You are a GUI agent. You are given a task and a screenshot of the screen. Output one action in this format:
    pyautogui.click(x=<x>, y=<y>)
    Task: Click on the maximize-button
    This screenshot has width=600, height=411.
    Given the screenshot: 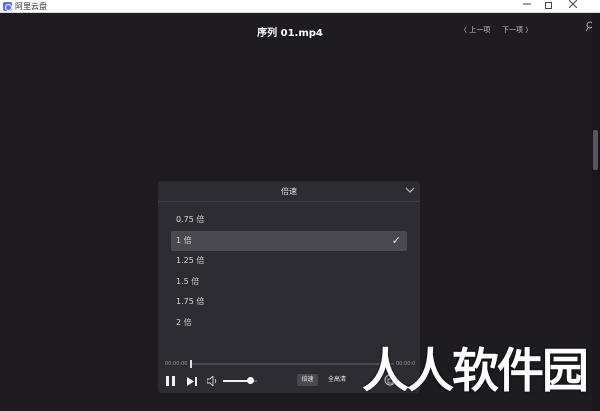 What is the action you would take?
    pyautogui.click(x=548, y=6)
    